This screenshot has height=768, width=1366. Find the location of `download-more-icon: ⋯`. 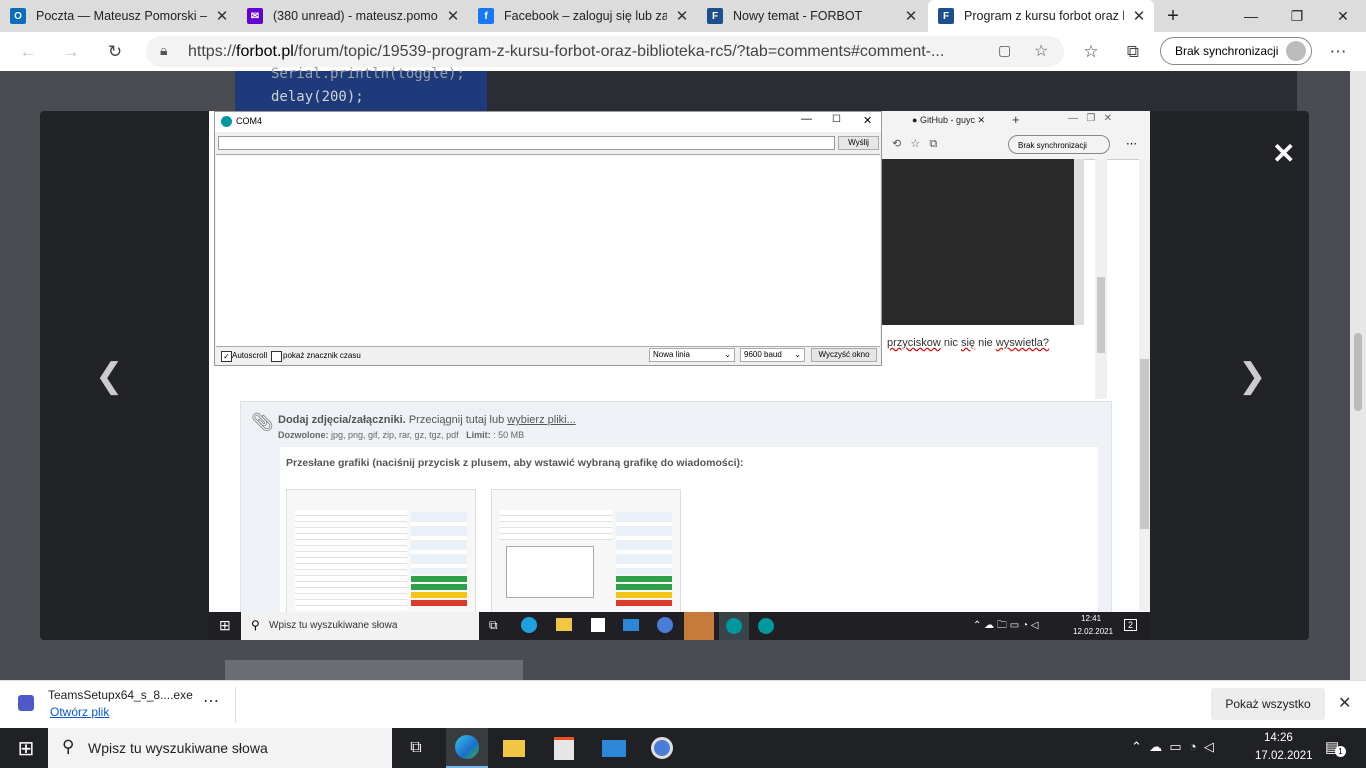

download-more-icon: ⋯ is located at coordinates (211, 701).